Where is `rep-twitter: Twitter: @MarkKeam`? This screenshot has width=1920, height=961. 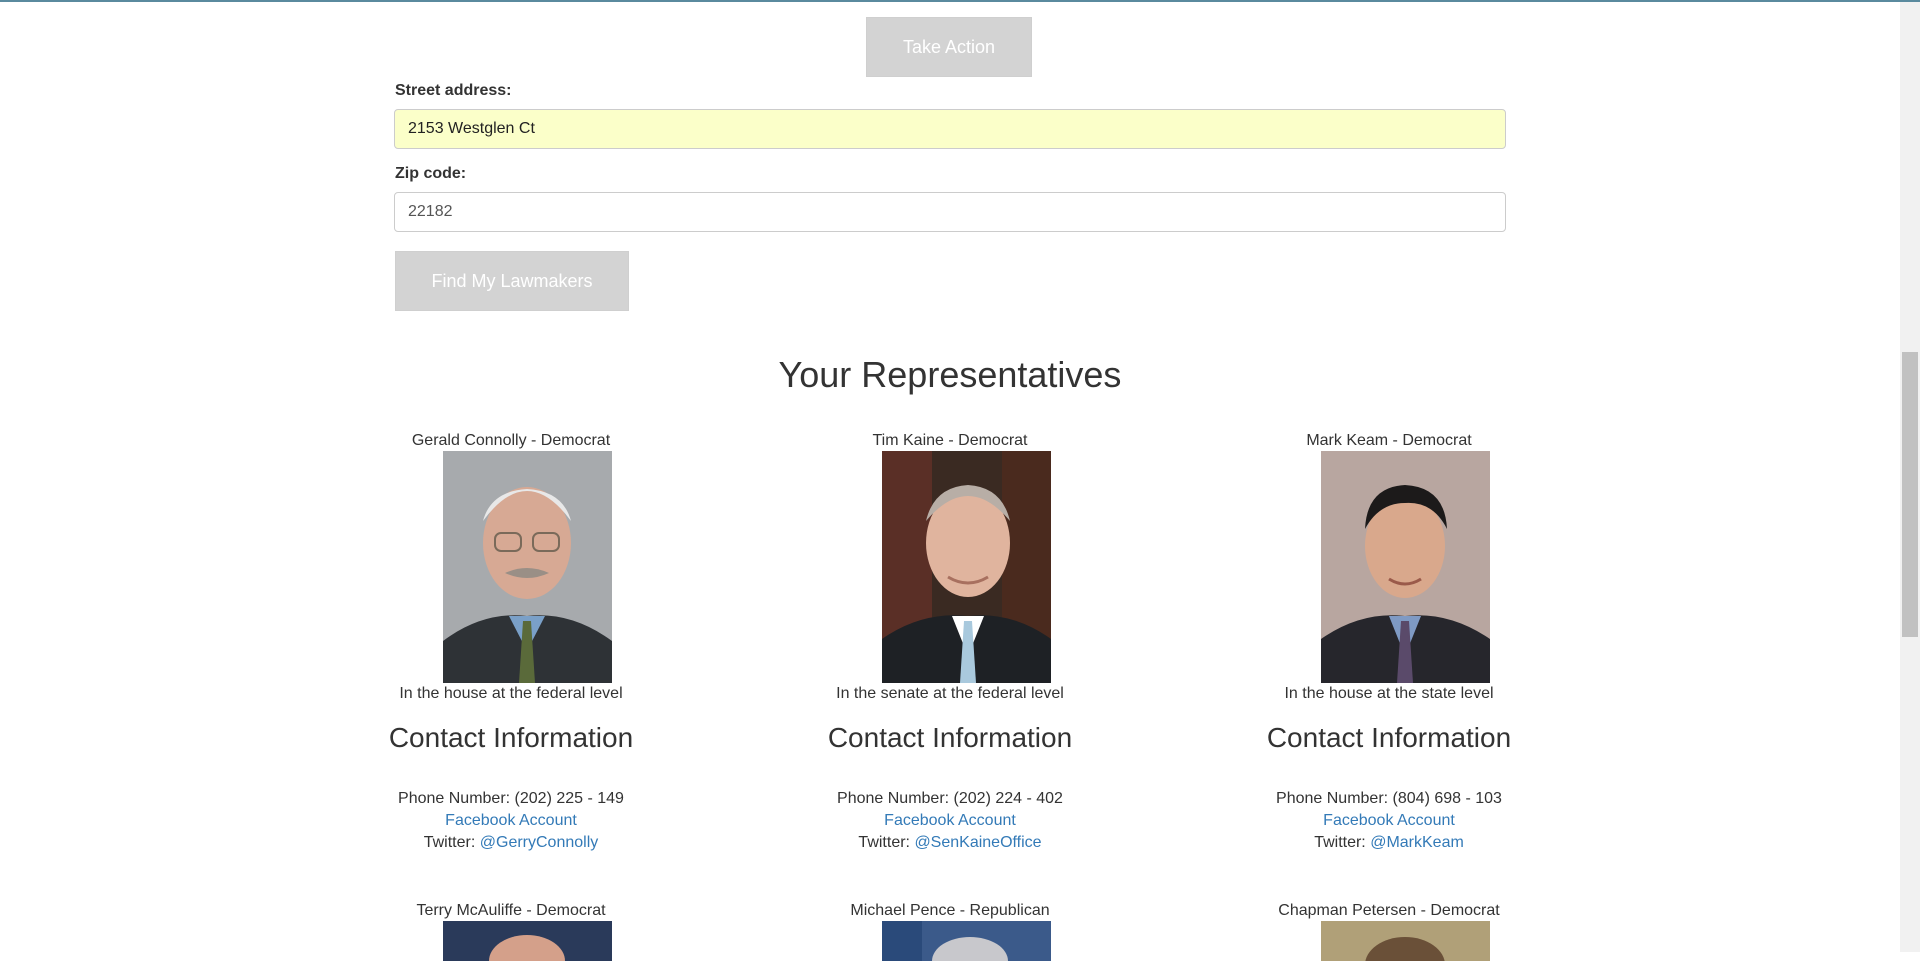 rep-twitter: Twitter: @MarkKeam is located at coordinates (1389, 843).